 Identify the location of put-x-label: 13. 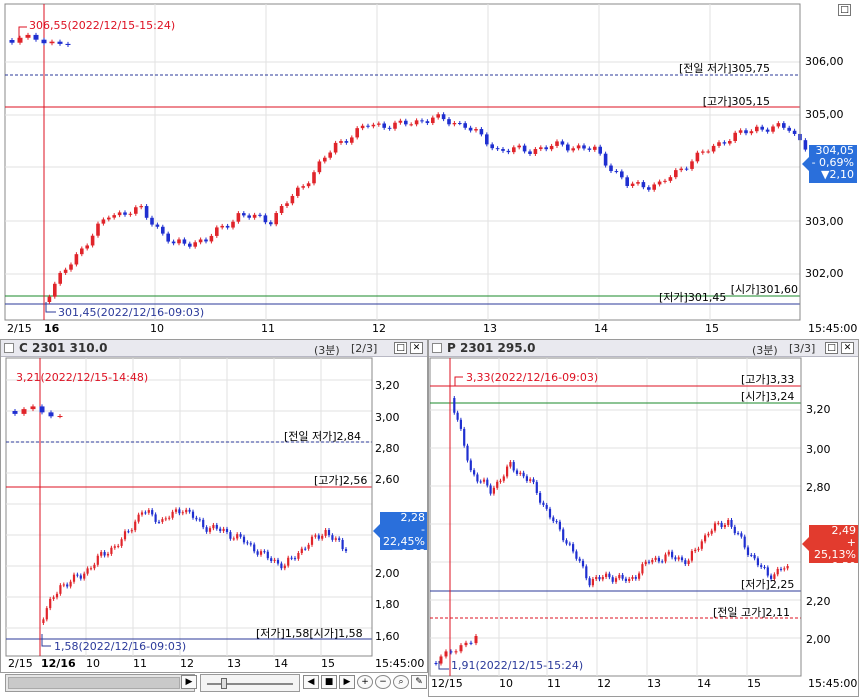
(654, 683).